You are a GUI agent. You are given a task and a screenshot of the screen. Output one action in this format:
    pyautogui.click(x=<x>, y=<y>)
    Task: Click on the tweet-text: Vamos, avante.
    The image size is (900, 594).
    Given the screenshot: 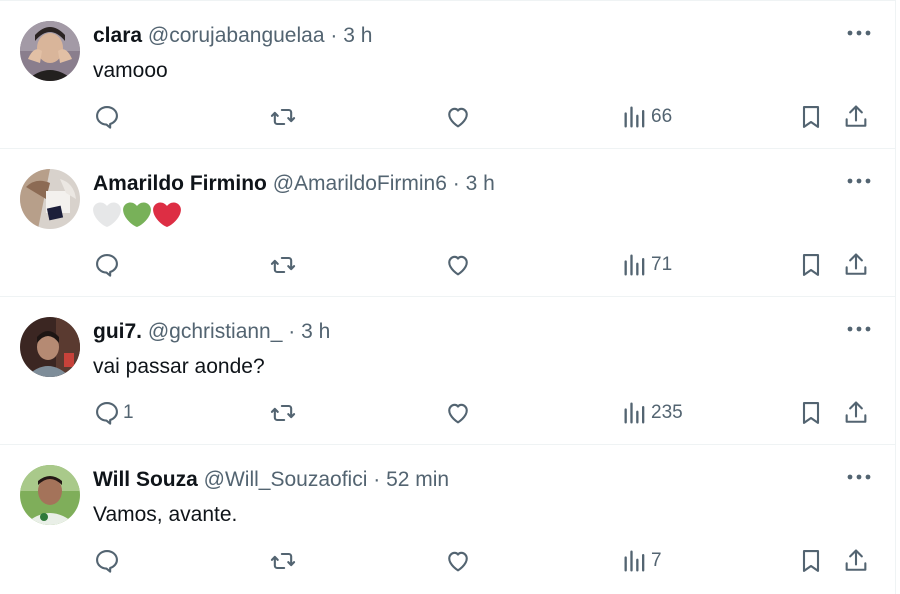 What is the action you would take?
    pyautogui.click(x=165, y=514)
    